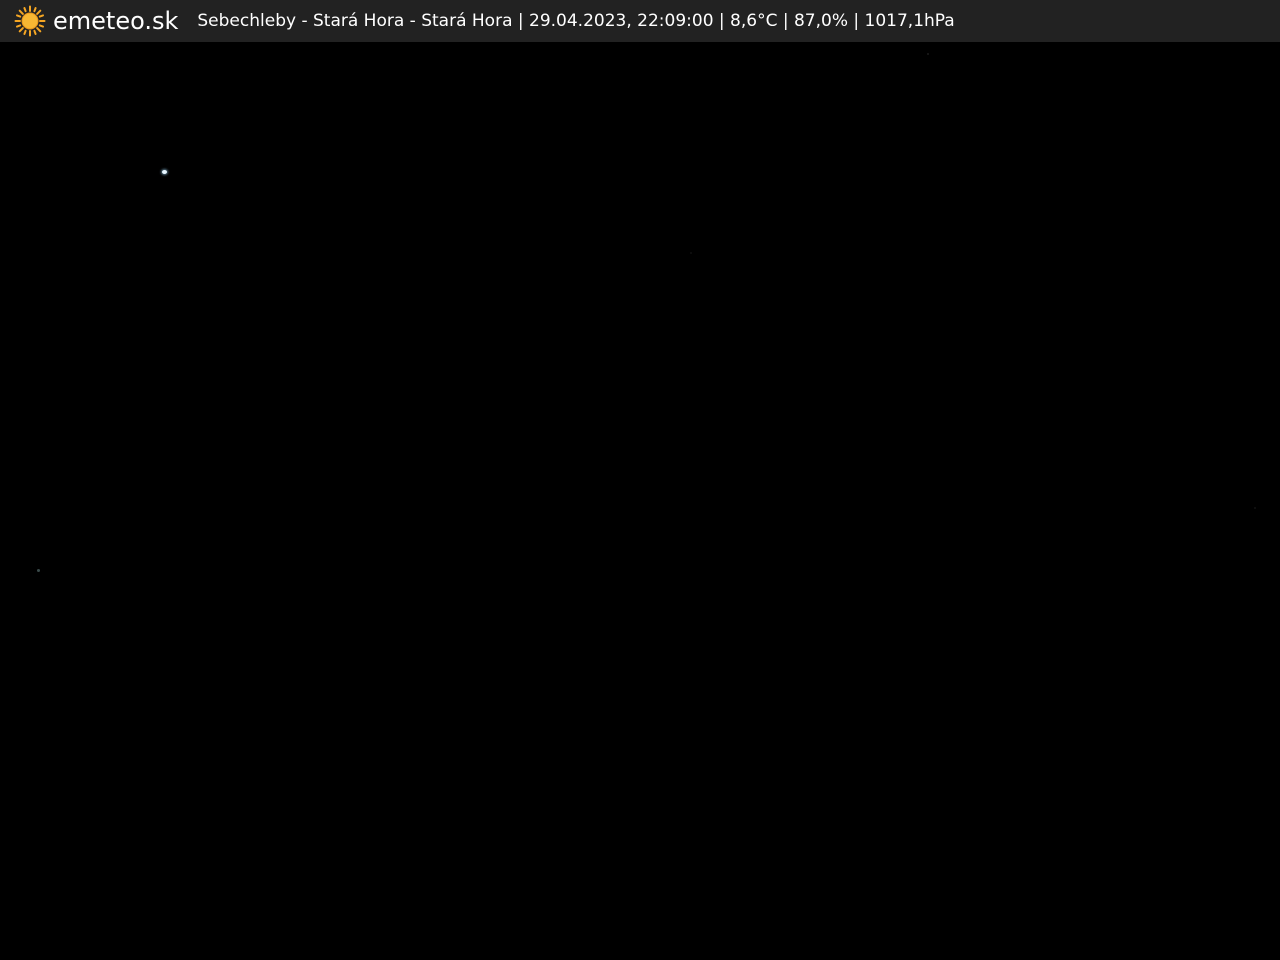 Image resolution: width=1280 pixels, height=960 pixels. I want to click on bright-star, so click(164, 172).